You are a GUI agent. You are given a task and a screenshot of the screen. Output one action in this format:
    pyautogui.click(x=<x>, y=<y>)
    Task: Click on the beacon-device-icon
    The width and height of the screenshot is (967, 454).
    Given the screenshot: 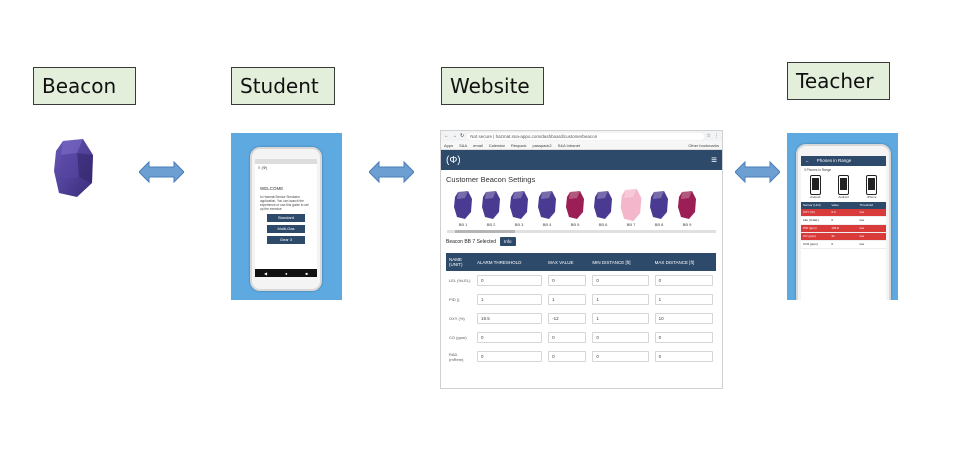 What is the action you would take?
    pyautogui.click(x=73, y=168)
    